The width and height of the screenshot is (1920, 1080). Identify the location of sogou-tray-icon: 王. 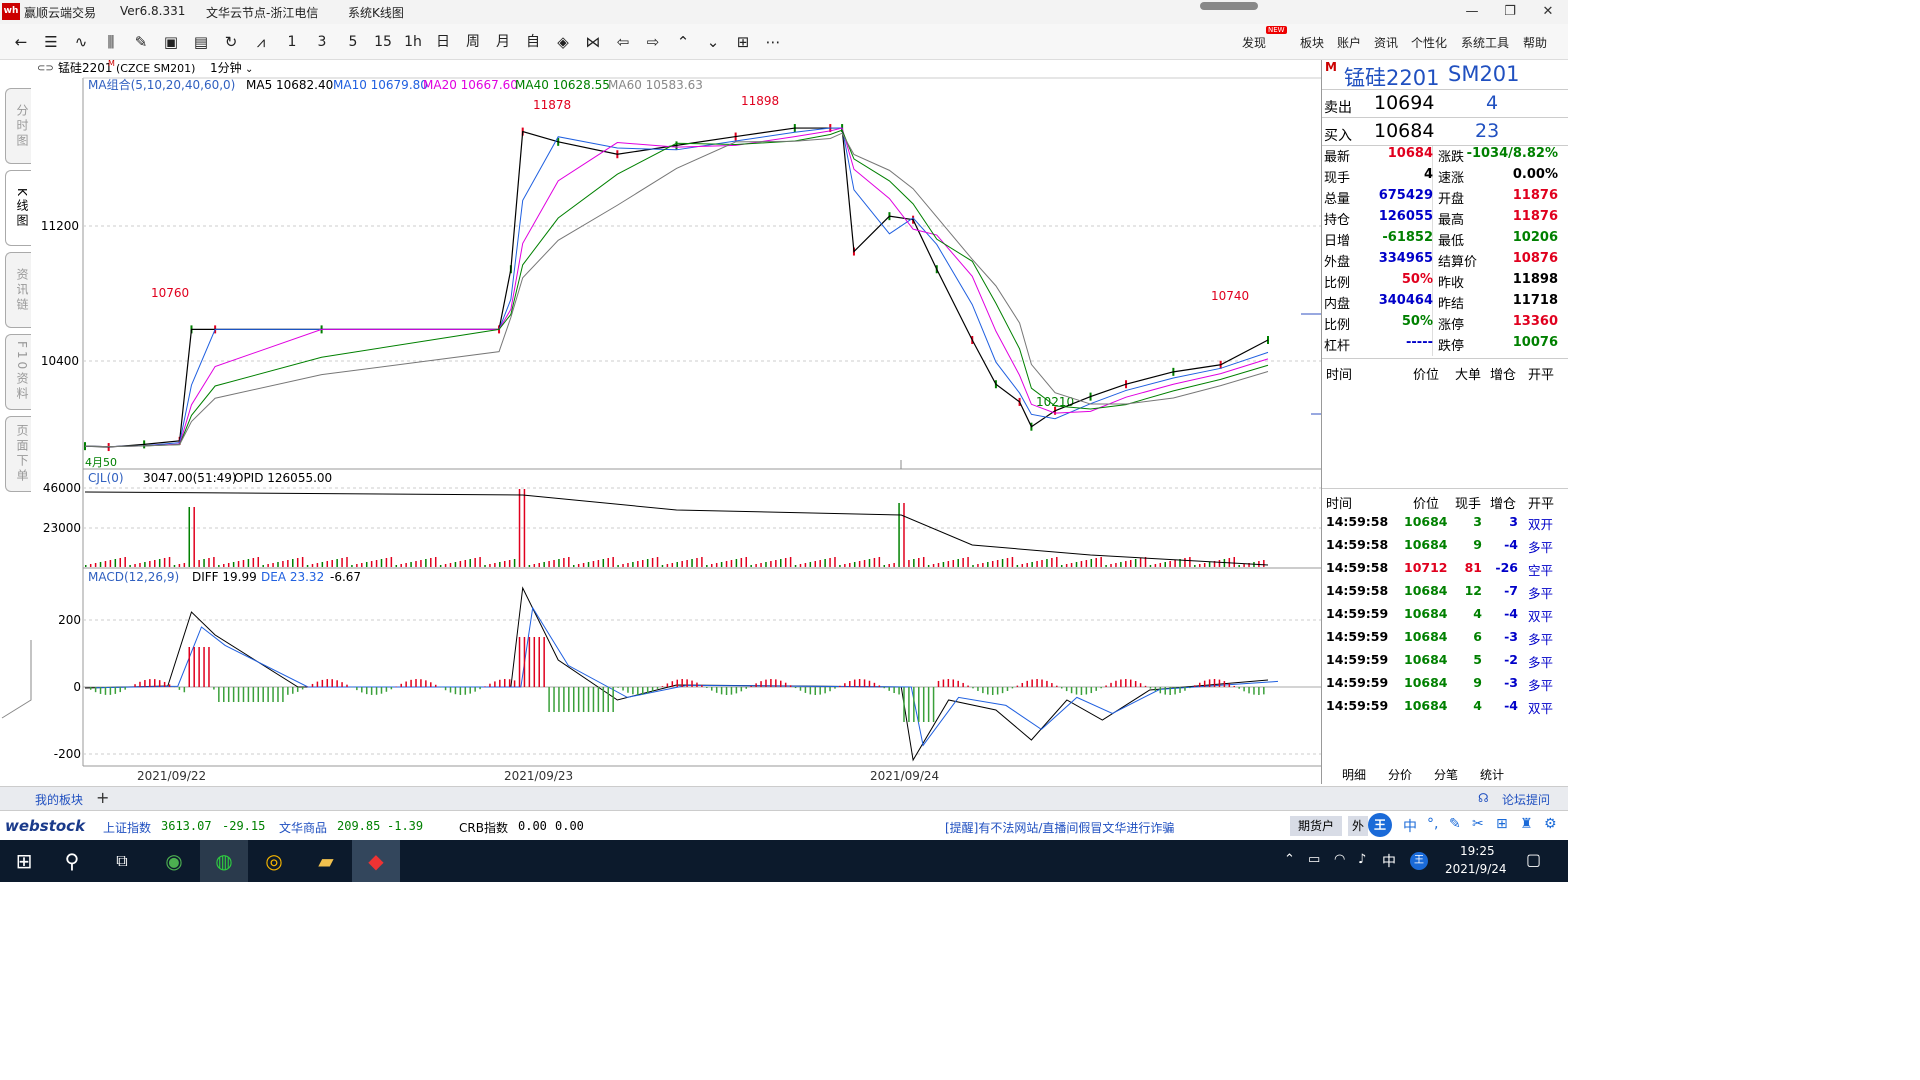
(1419, 861).